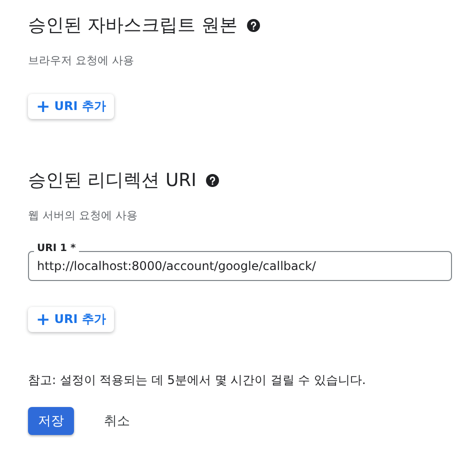 The image size is (474, 463). I want to click on section-title: 승인된 리디렉션 URI, so click(112, 180).